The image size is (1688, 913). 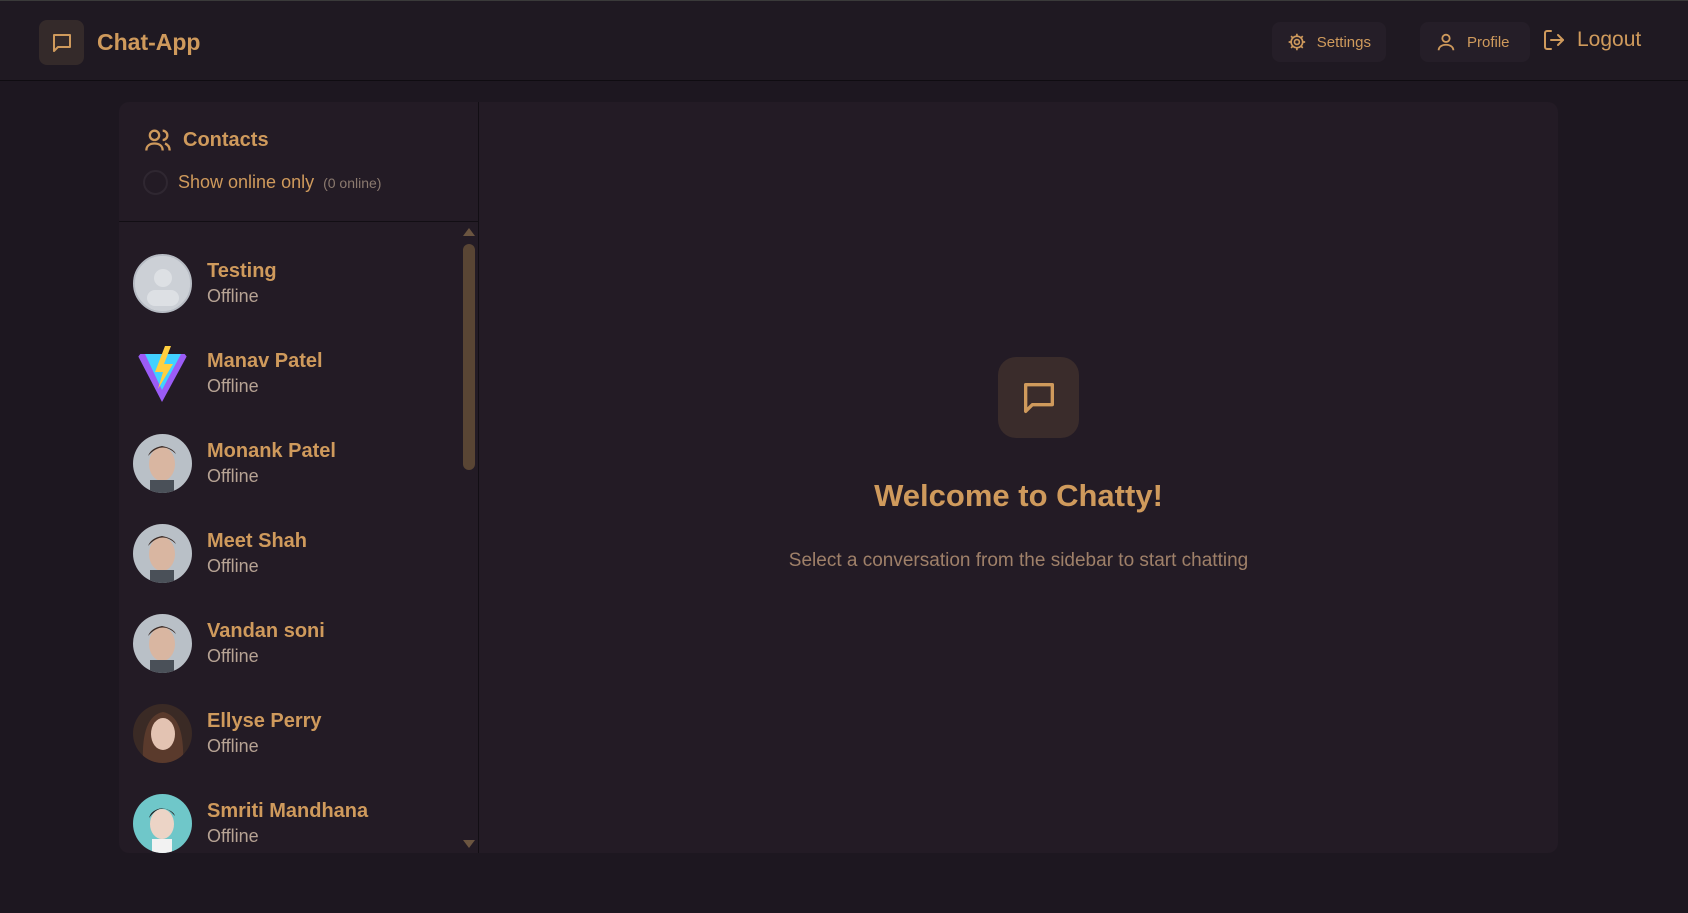 I want to click on contact-item: Testing Offline, so click(x=293, y=283).